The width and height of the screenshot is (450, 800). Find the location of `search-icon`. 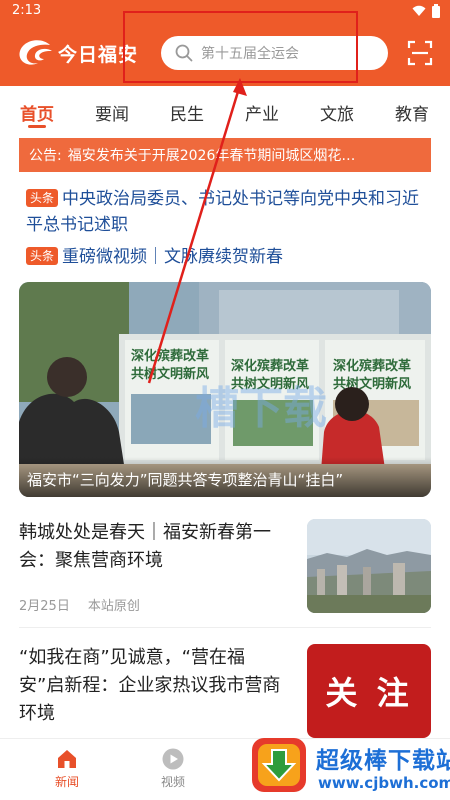

search-icon is located at coordinates (184, 53).